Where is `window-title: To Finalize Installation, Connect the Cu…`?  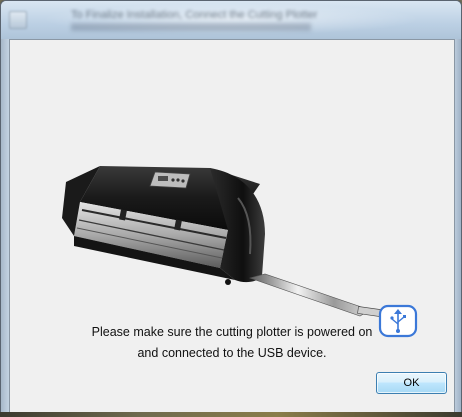 window-title: To Finalize Installation, Connect the Cu… is located at coordinates (194, 15).